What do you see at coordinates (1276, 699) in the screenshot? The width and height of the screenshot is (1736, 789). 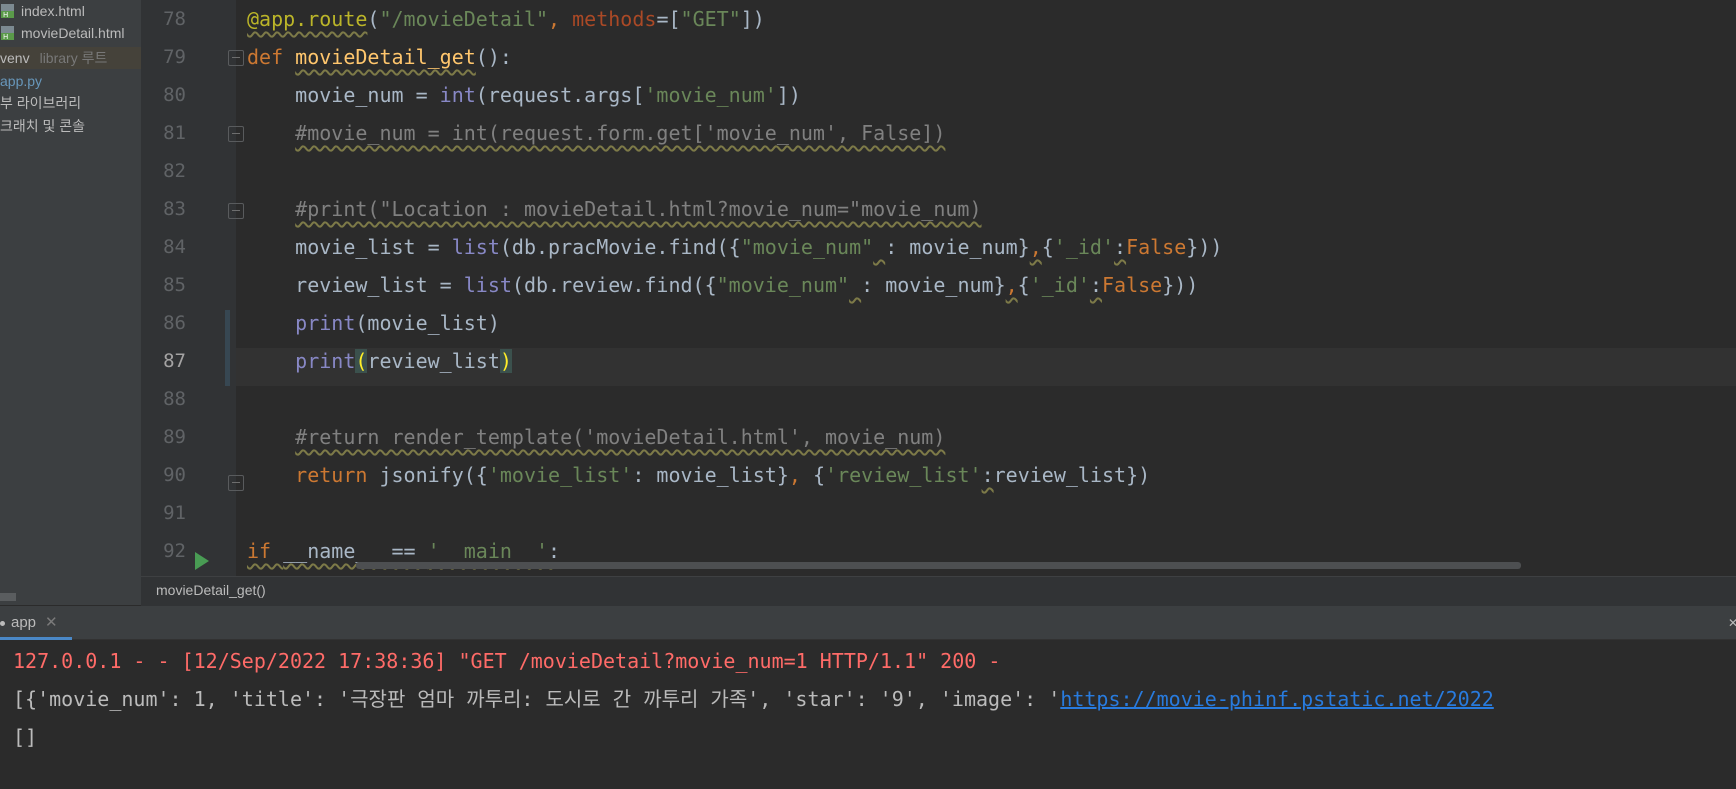 I see `output-link: https://movie-phinf.pstatic.net/2022` at bounding box center [1276, 699].